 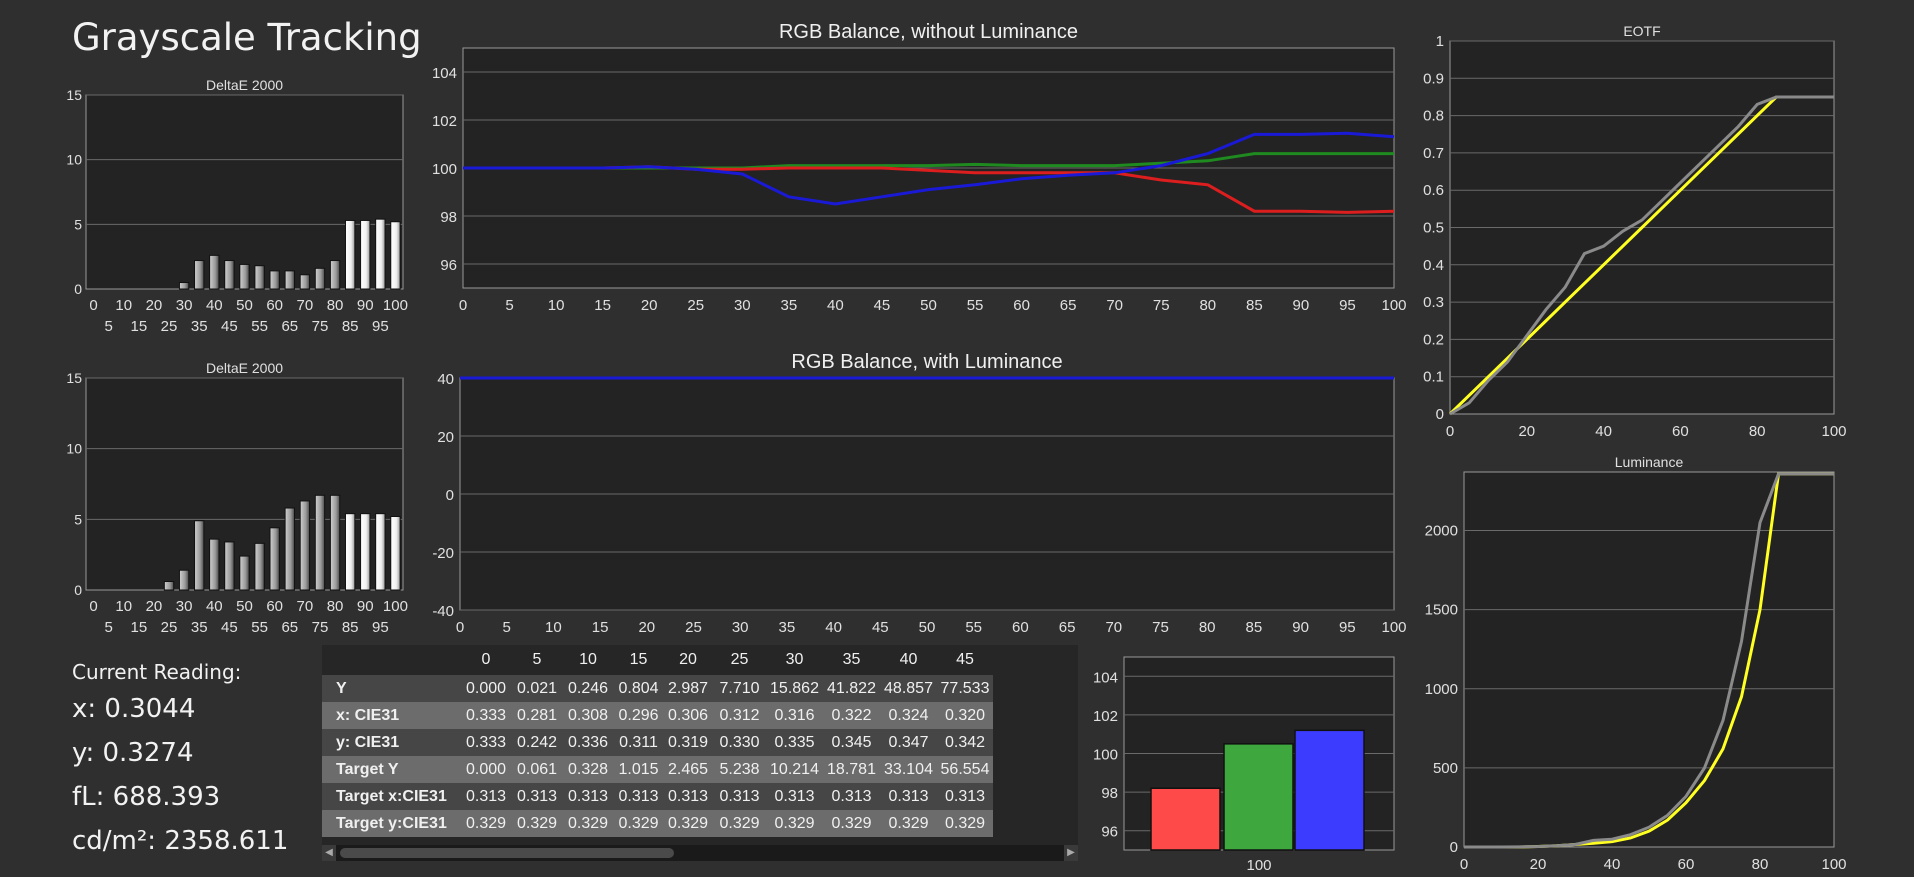 I want to click on x-tick-label: 95, so click(x=380, y=326).